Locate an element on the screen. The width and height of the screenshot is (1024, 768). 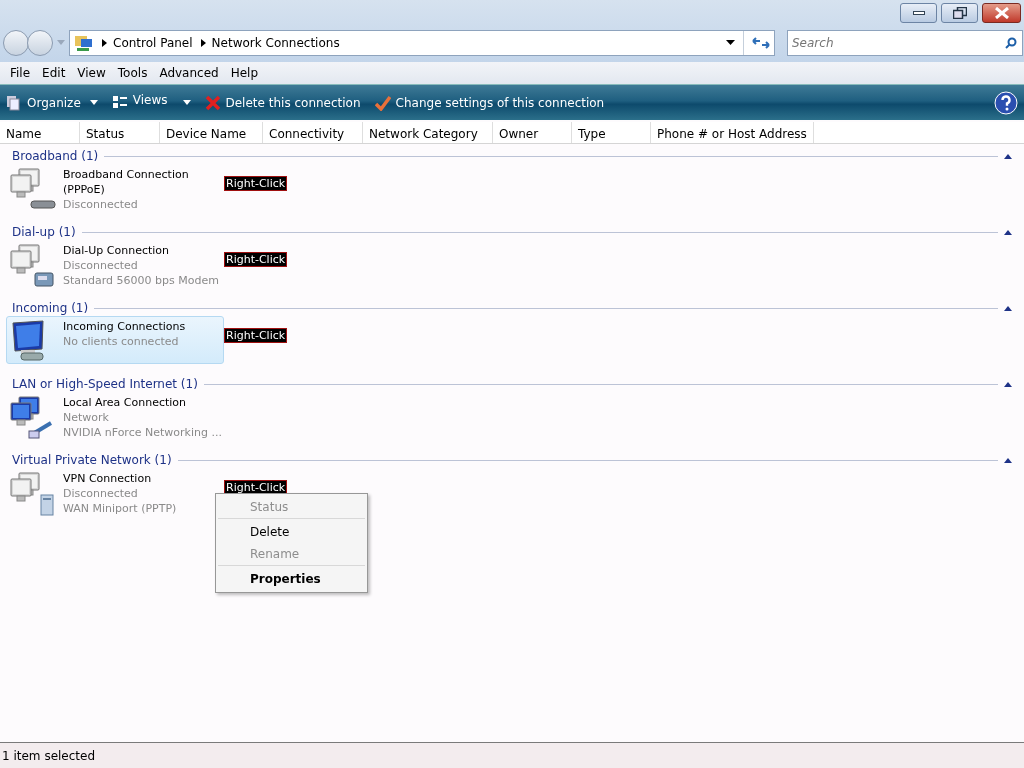
breadcrumb-link: Network Connections is located at coordinates (275, 42).